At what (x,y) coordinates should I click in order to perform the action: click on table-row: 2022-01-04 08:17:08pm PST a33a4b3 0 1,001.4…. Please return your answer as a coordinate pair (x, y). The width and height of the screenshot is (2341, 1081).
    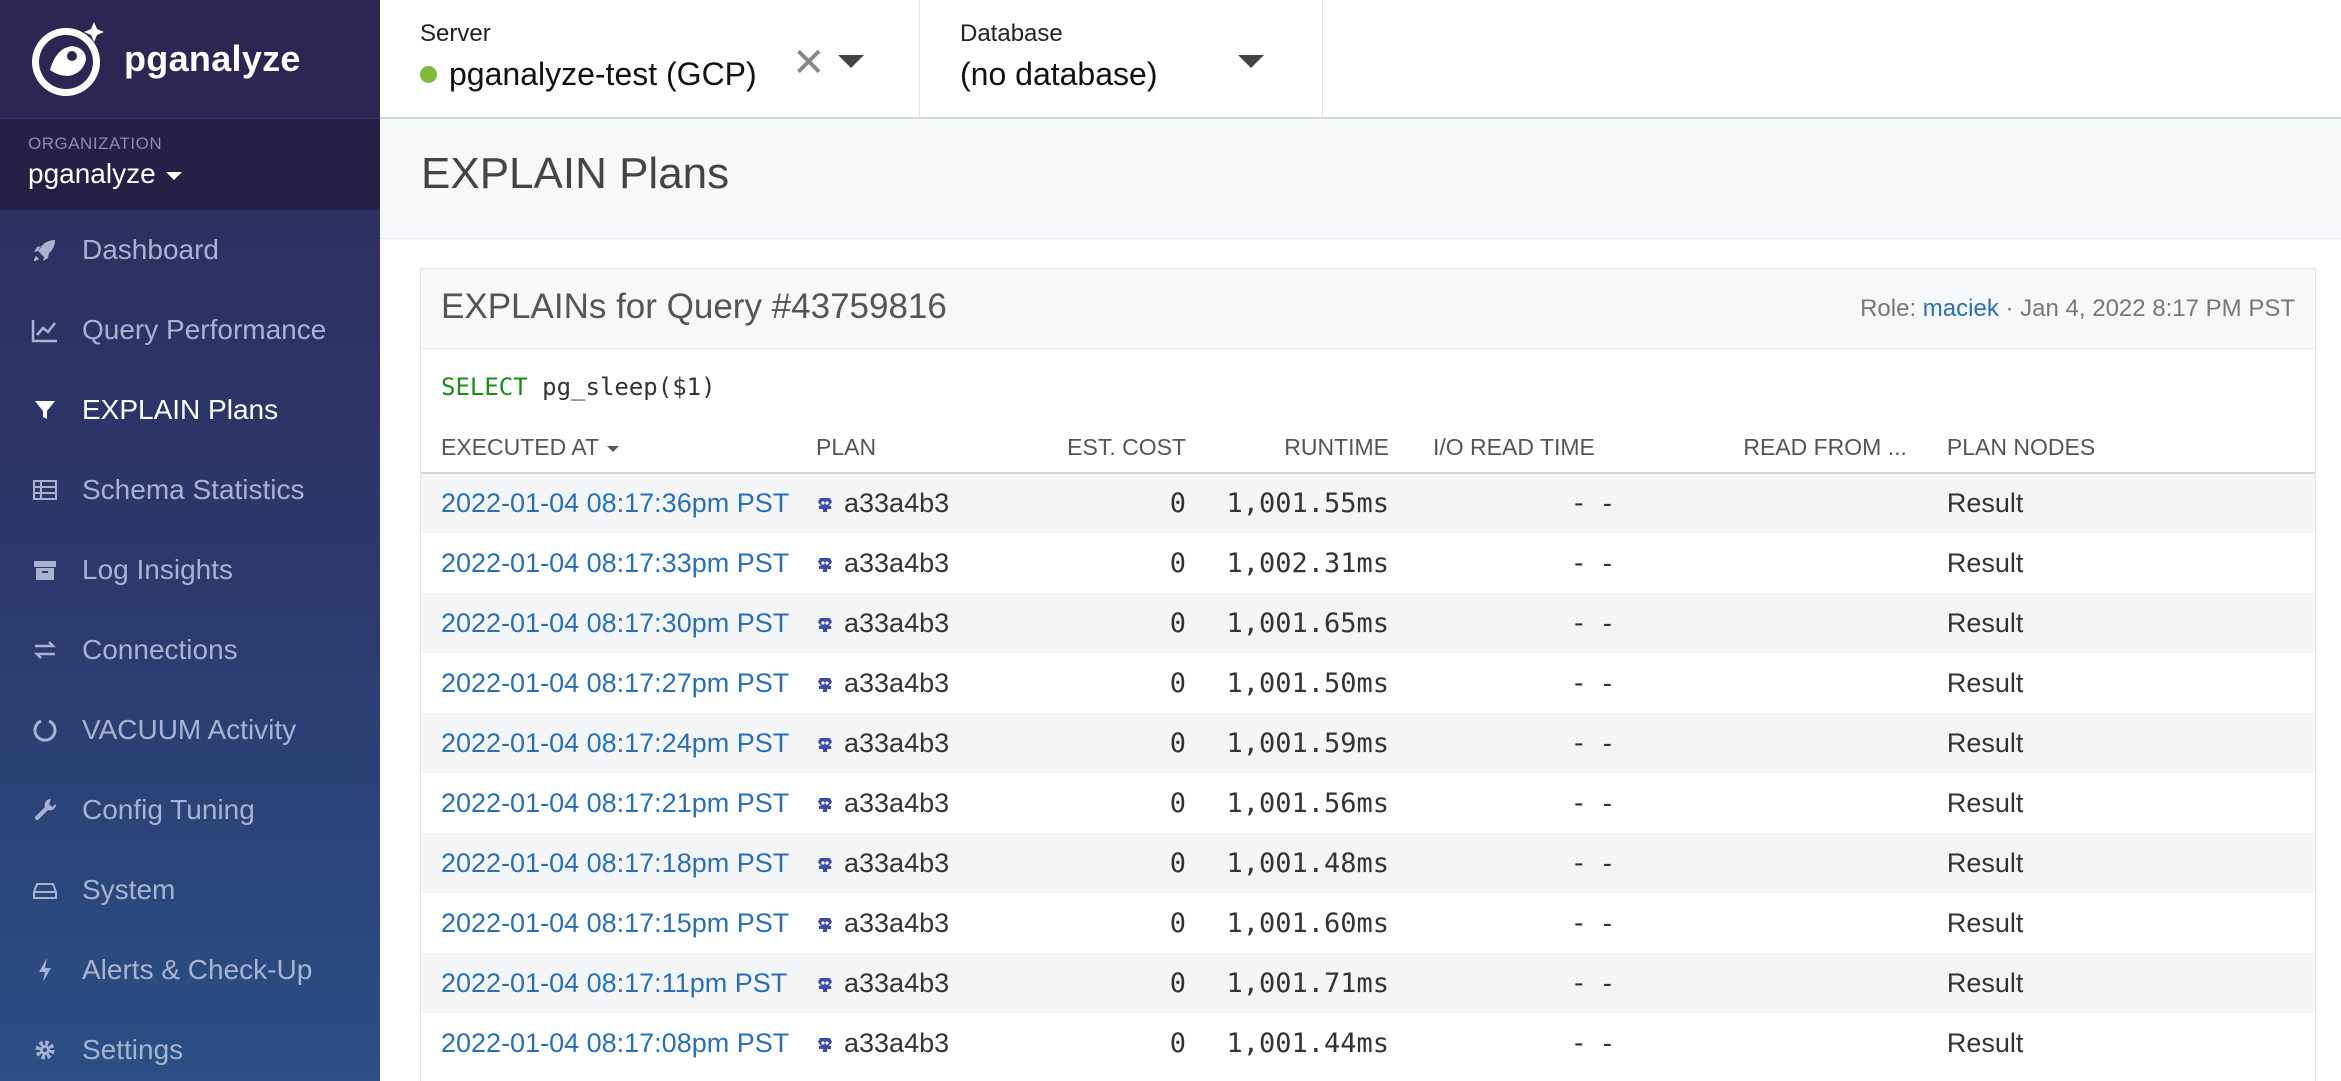
    Looking at the image, I should click on (1368, 1043).